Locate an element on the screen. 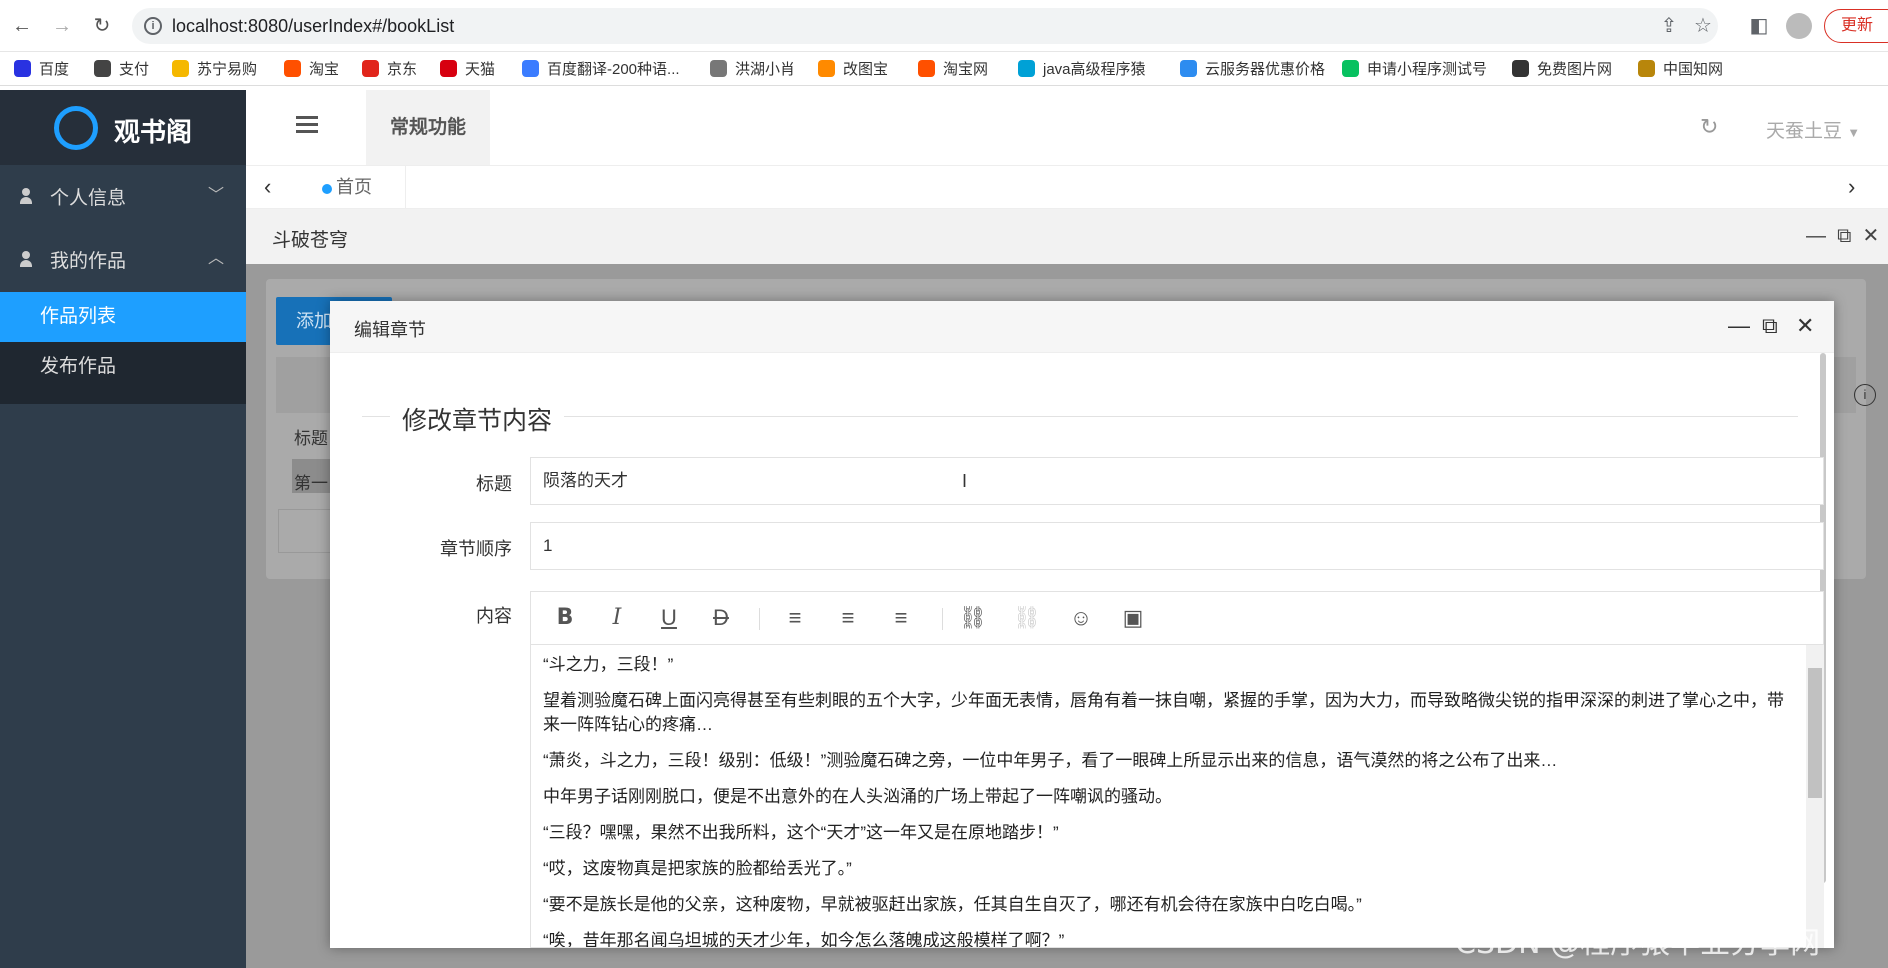 This screenshot has width=1888, height=968. bookmark-item: 申请小程序测试号 is located at coordinates (1414, 68).